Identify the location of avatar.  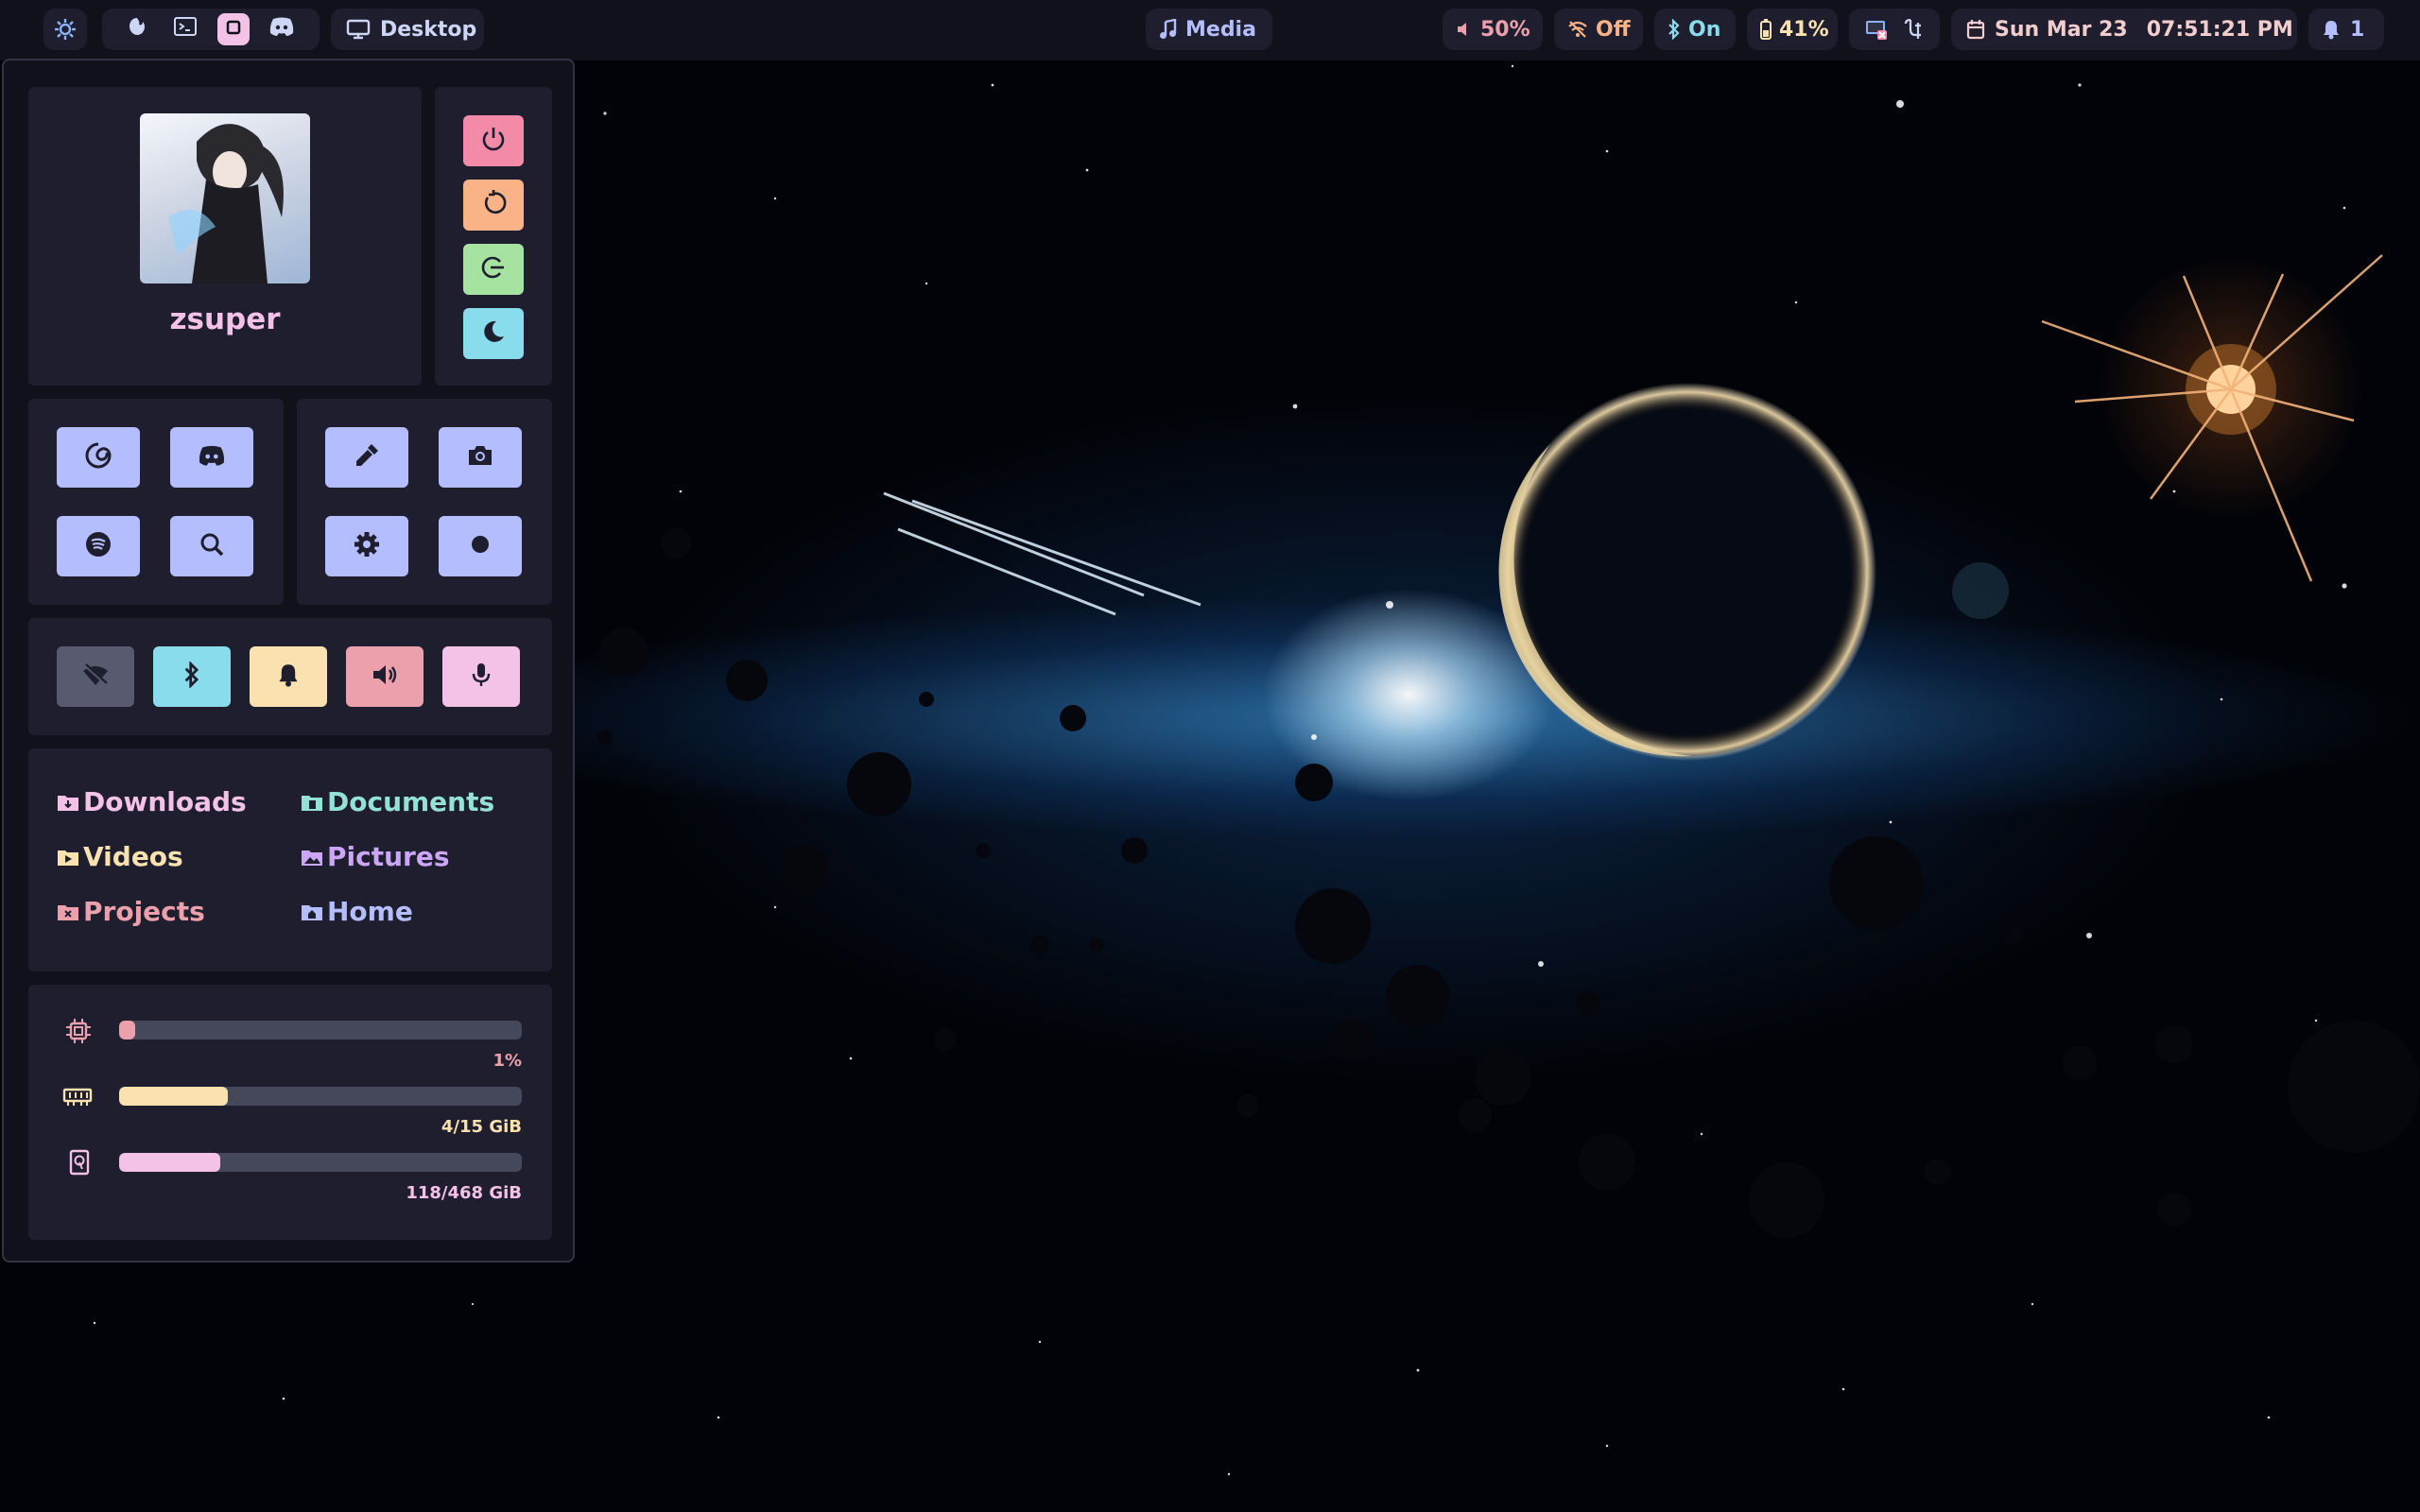
(225, 198).